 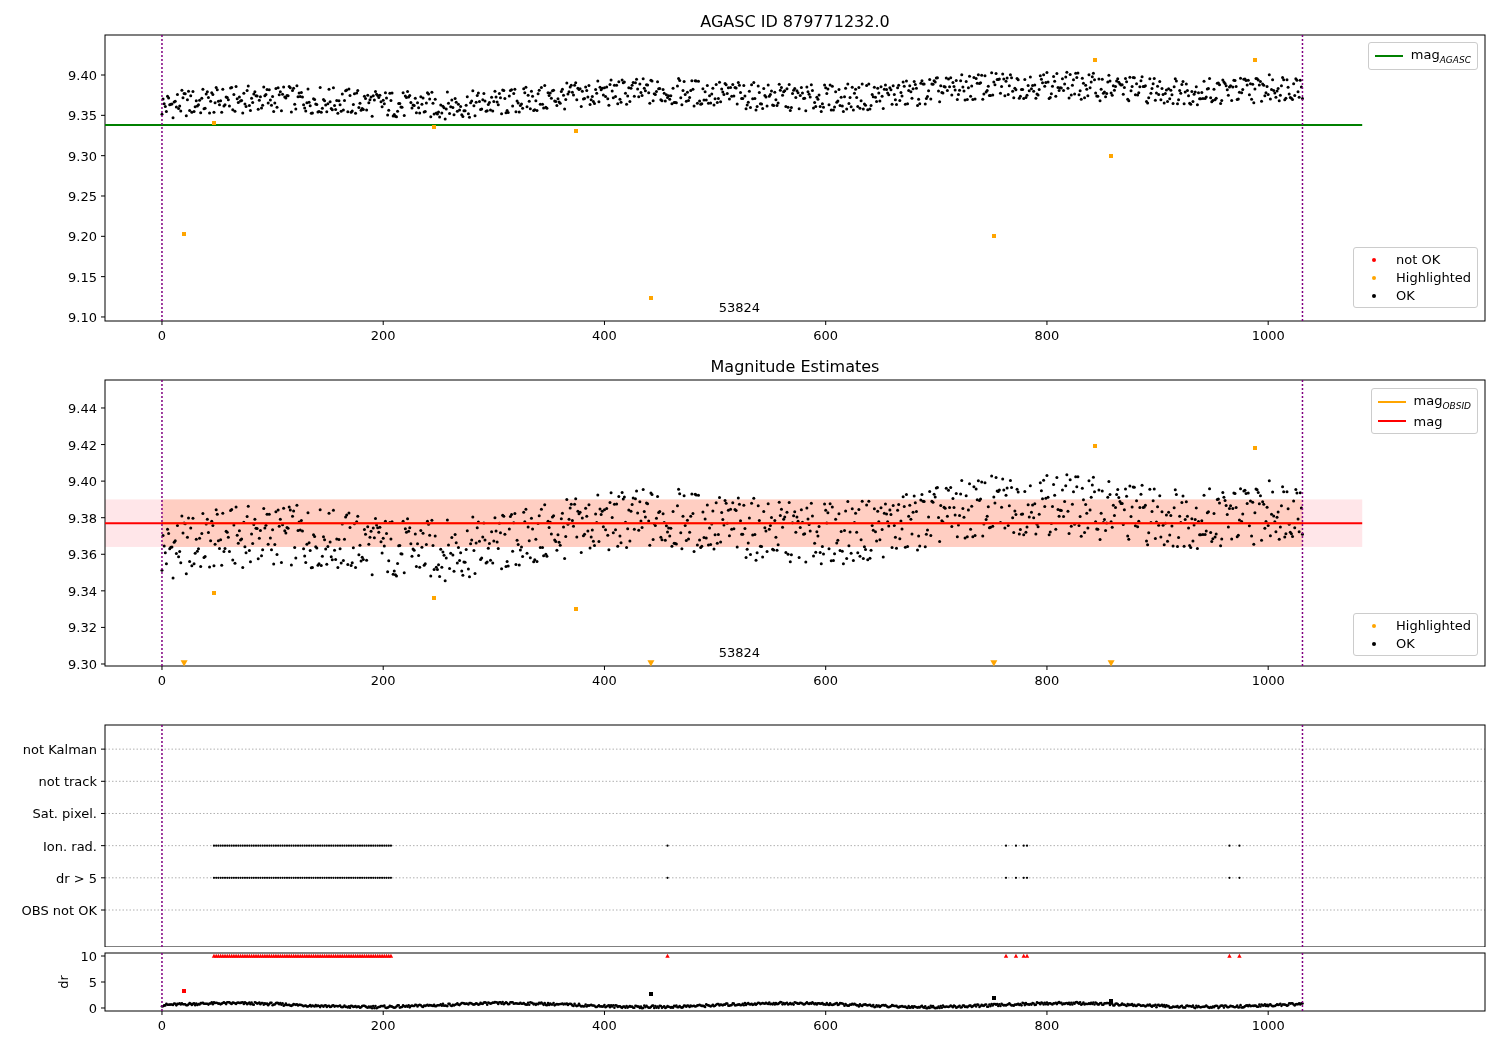 What do you see at coordinates (795, 366) in the screenshot?
I see `chart-title: Magnitude Estimates` at bounding box center [795, 366].